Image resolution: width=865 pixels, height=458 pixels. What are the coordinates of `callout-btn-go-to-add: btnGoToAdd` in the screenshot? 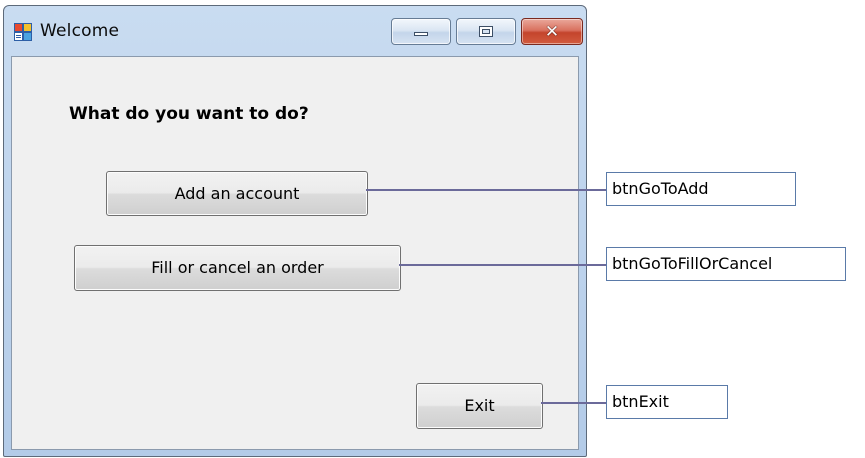 It's located at (701, 189).